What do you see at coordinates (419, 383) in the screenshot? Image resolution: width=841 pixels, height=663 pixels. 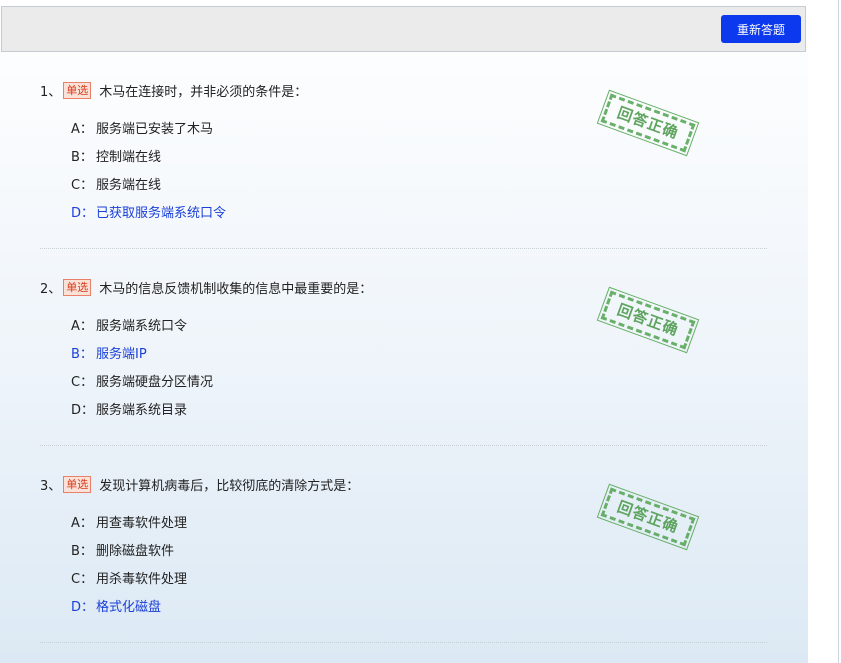 I see `option-c: C： 服务端硬盘分区情况` at bounding box center [419, 383].